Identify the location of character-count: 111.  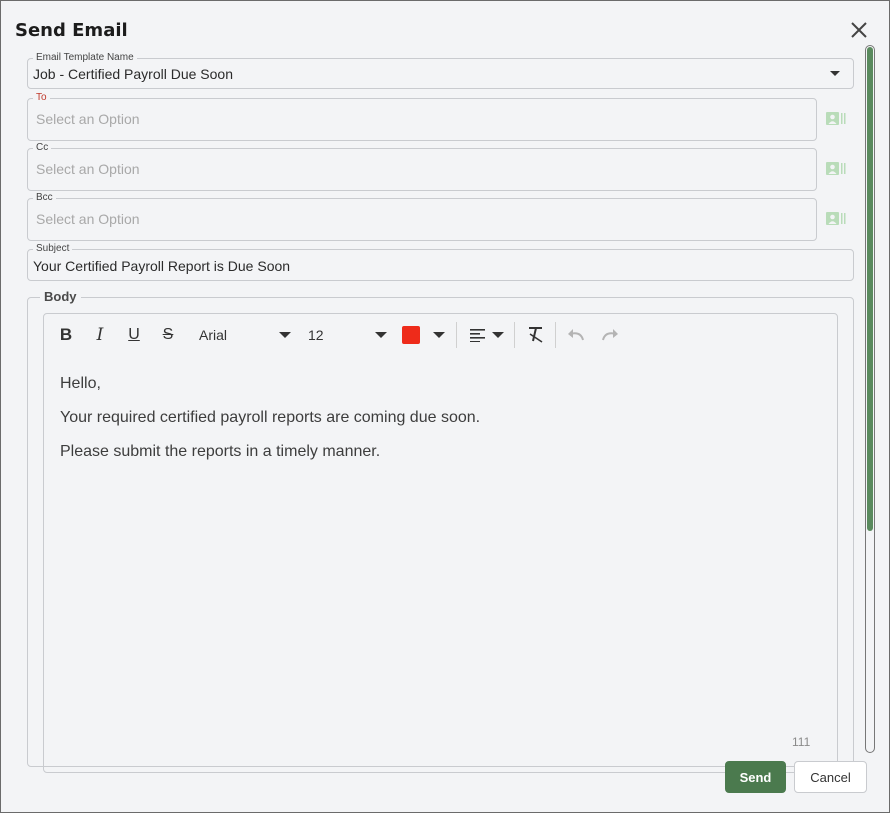
(801, 742).